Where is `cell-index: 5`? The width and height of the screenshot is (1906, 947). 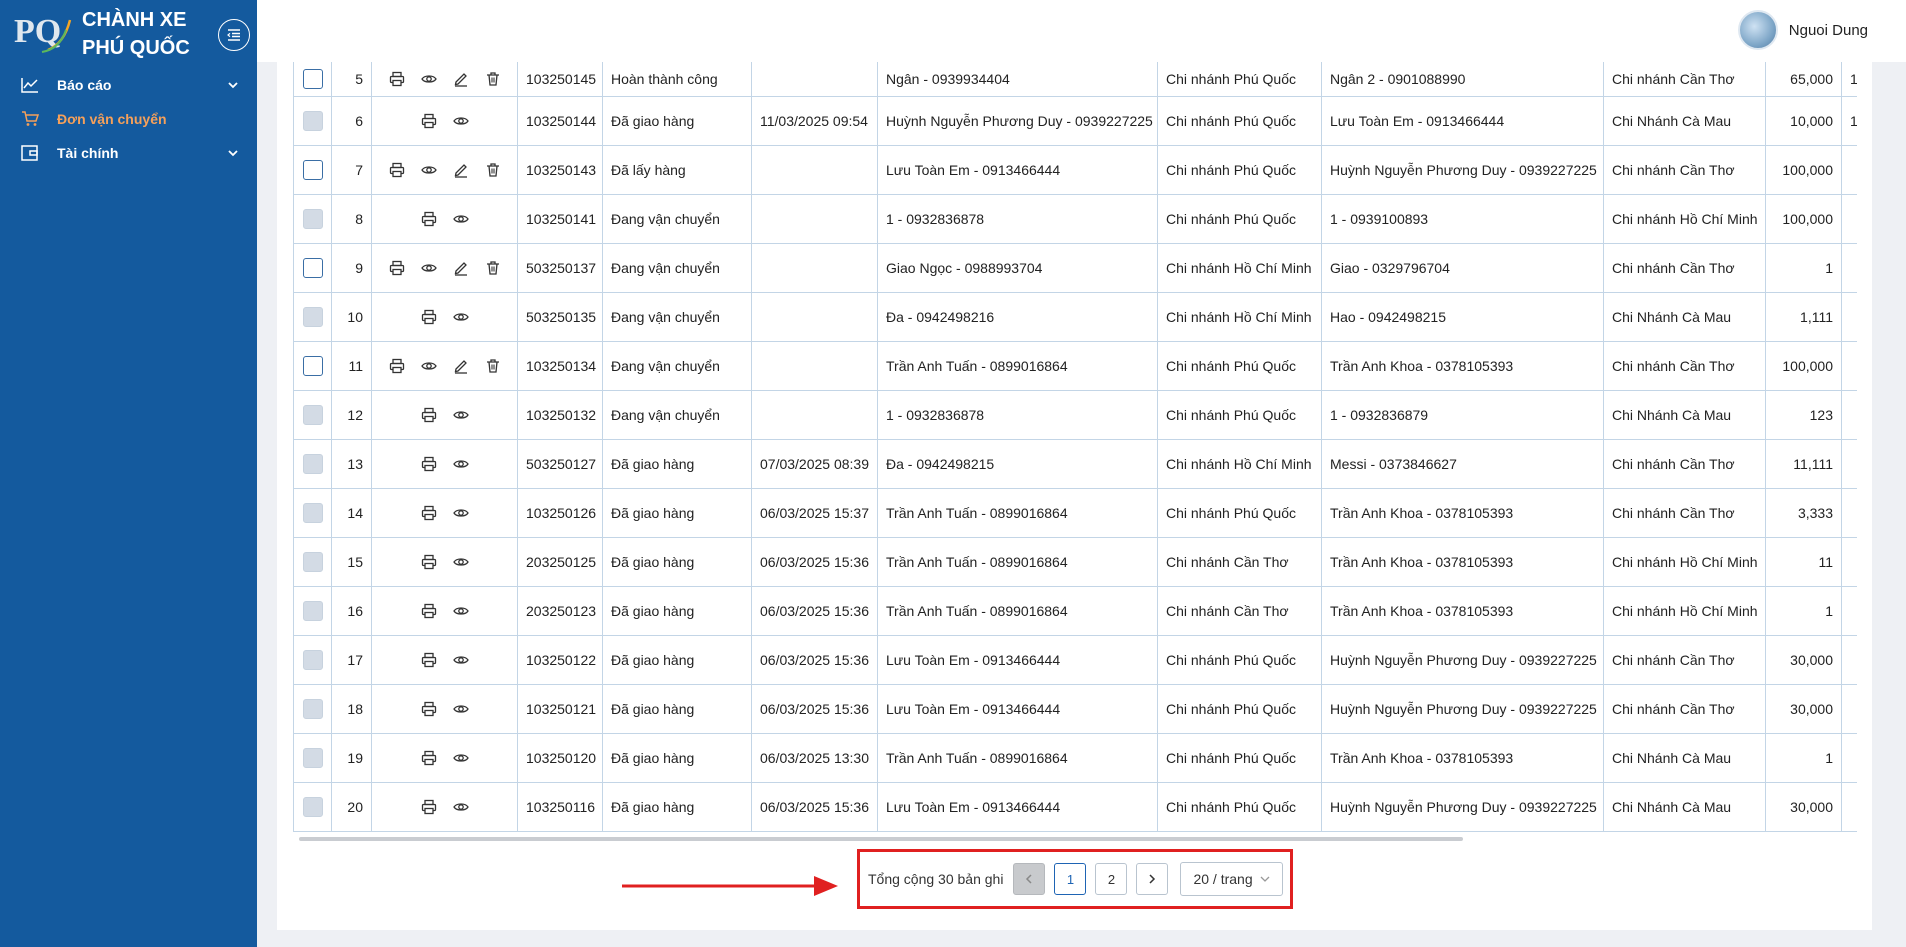
cell-index: 5 is located at coordinates (351, 79).